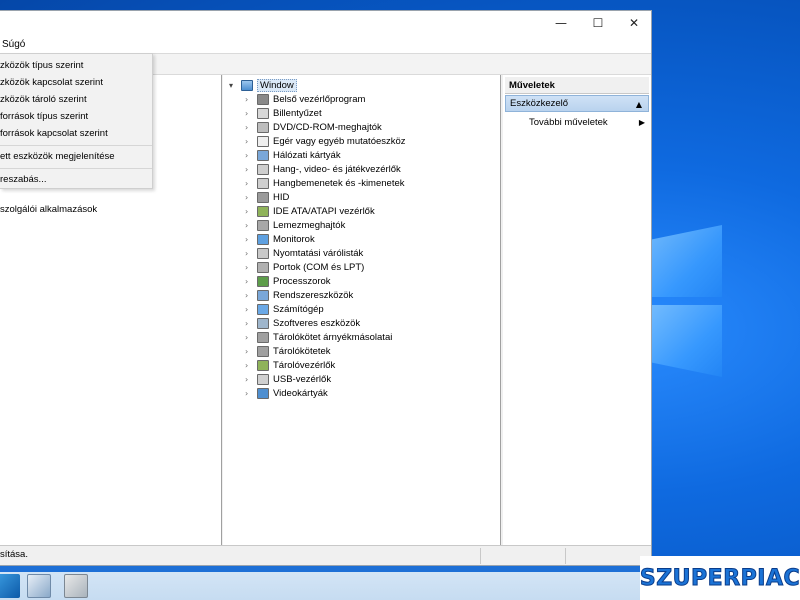  Describe the element at coordinates (263, 113) in the screenshot. I see `keyboard-icon` at that location.